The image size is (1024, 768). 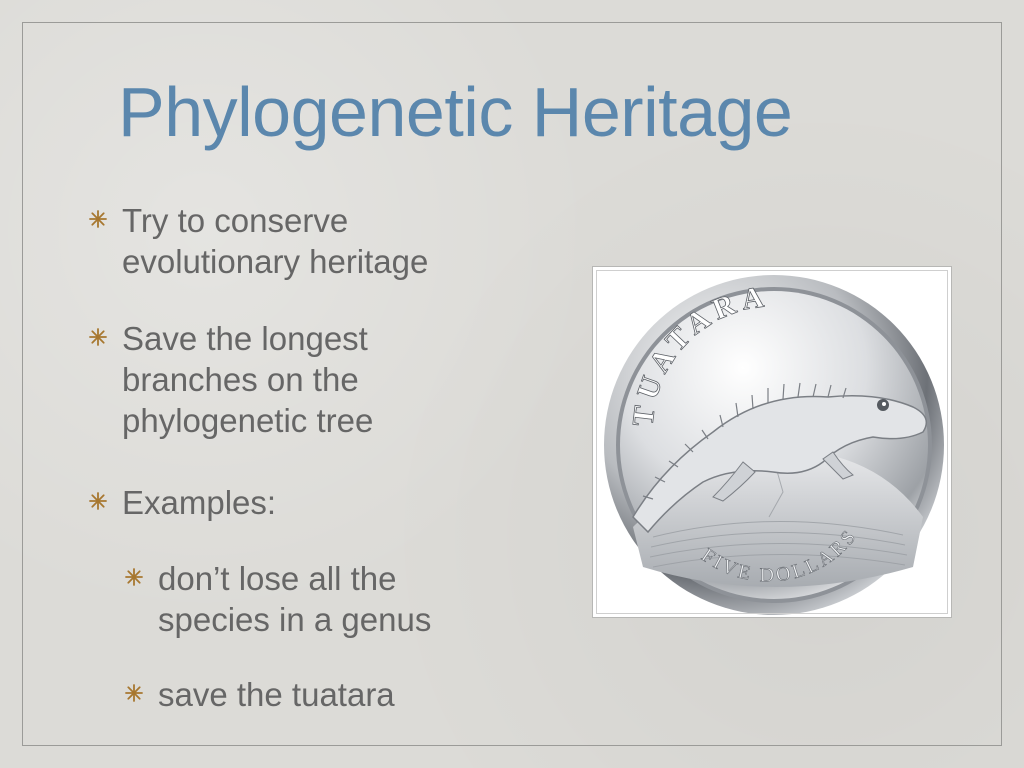 What do you see at coordinates (276, 694) in the screenshot?
I see `bullet-text: save the tuatara` at bounding box center [276, 694].